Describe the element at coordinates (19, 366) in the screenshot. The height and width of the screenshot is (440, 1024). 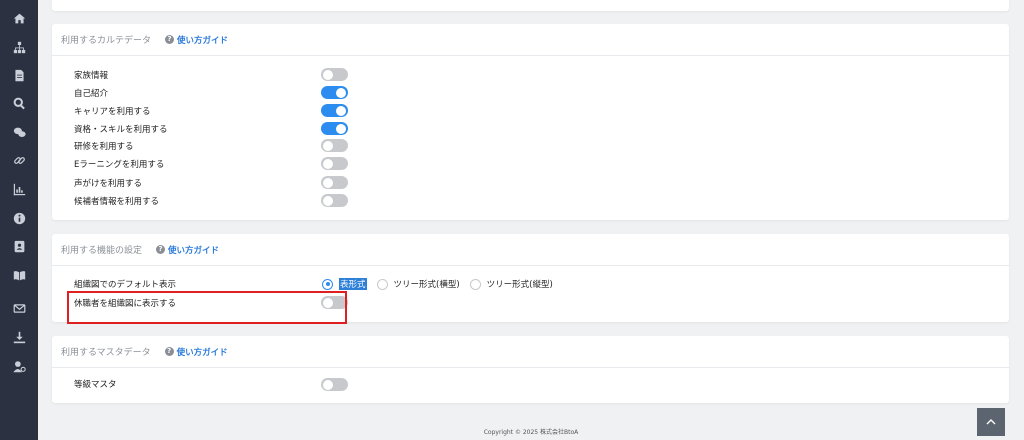
I see `user-settings-icon` at that location.